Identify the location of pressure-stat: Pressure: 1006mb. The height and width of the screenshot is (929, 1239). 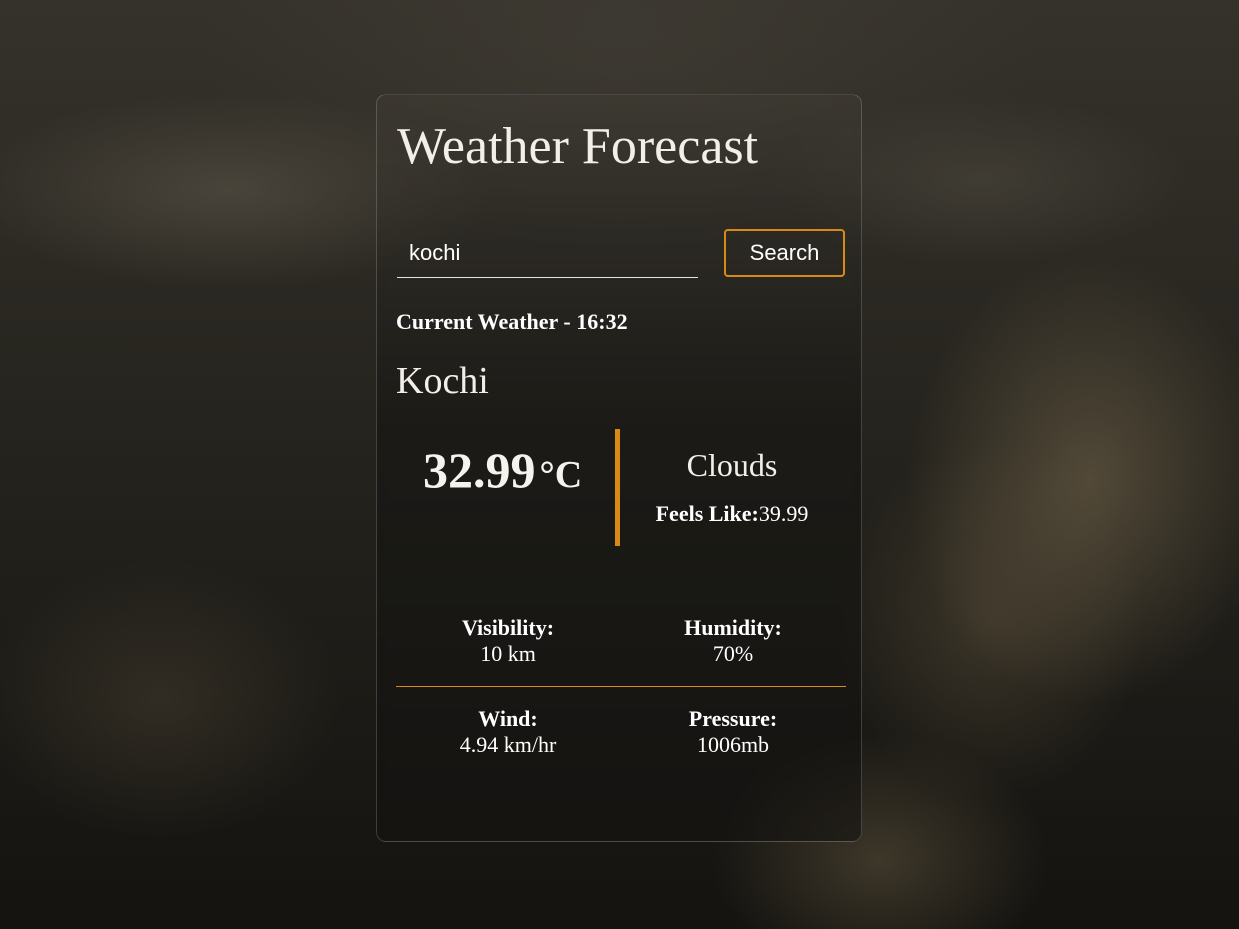
(733, 732).